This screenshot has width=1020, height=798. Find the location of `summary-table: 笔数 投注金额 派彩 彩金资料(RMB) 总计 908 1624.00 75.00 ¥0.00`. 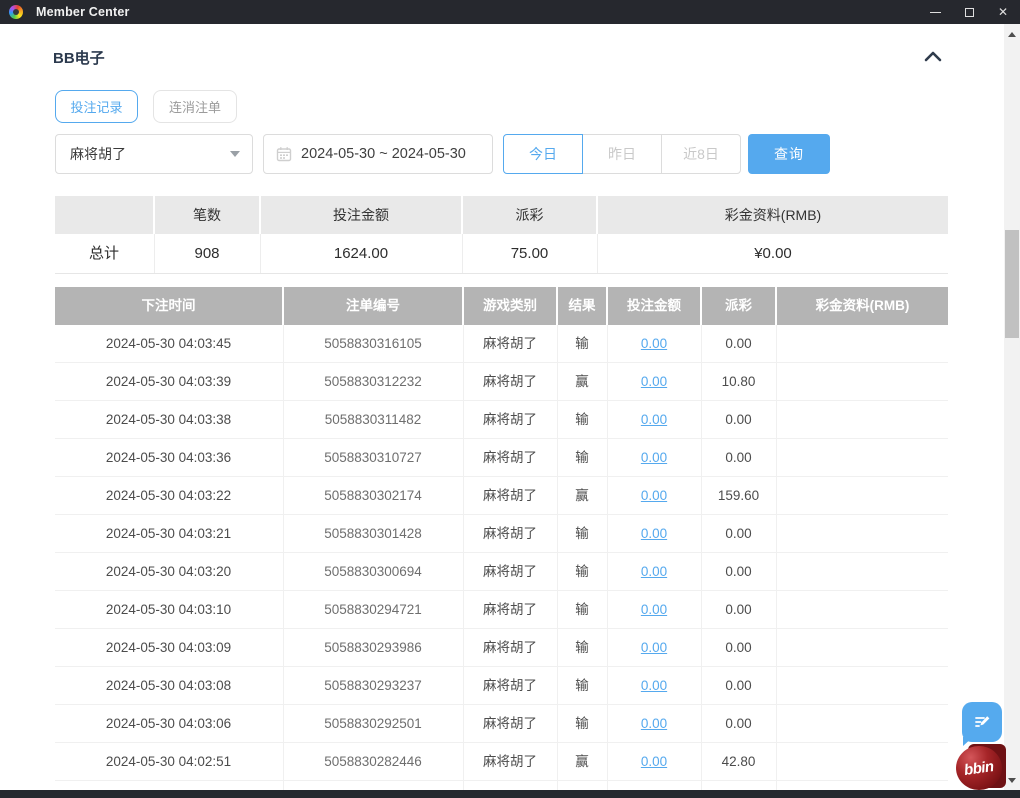

summary-table: 笔数 投注金额 派彩 彩金资料(RMB) 总计 908 1624.00 75.00 ¥0.00 is located at coordinates (501, 235).